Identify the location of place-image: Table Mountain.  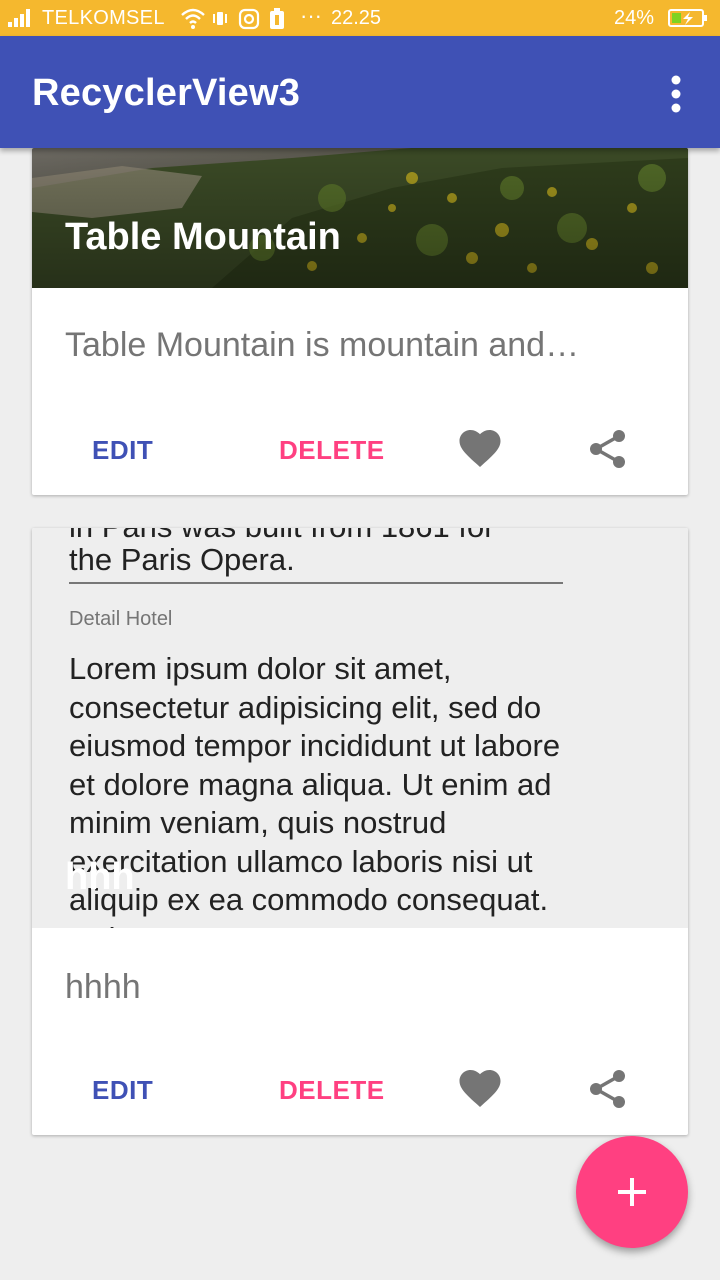
(360, 218).